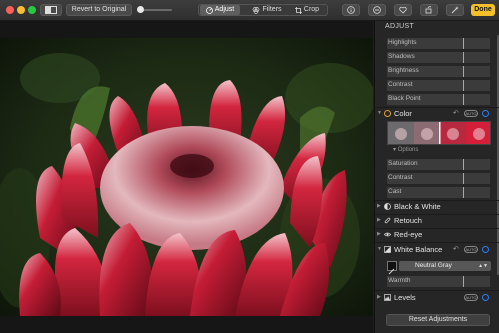 The width and height of the screenshot is (499, 333). What do you see at coordinates (408, 220) in the screenshot?
I see `retouch-label: Retouch` at bounding box center [408, 220].